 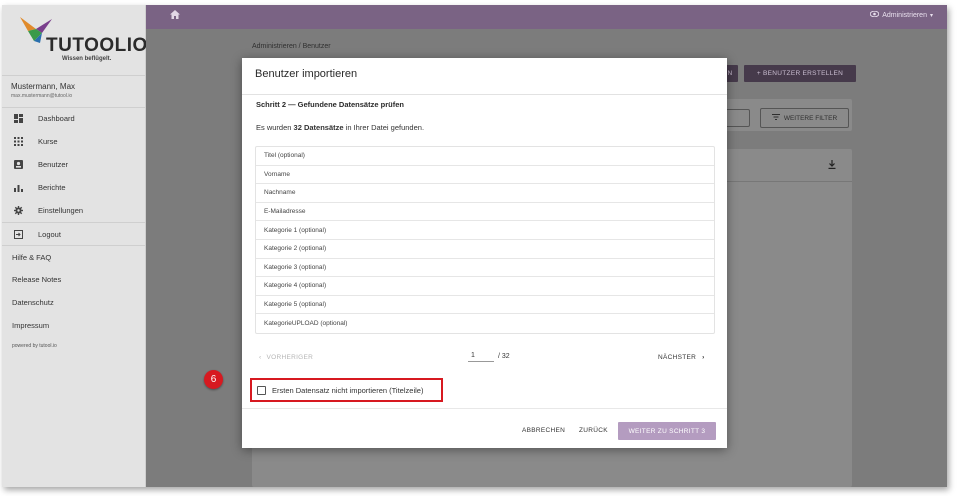 I want to click on logo-wordmark: TUTOOLIO, so click(x=97, y=45).